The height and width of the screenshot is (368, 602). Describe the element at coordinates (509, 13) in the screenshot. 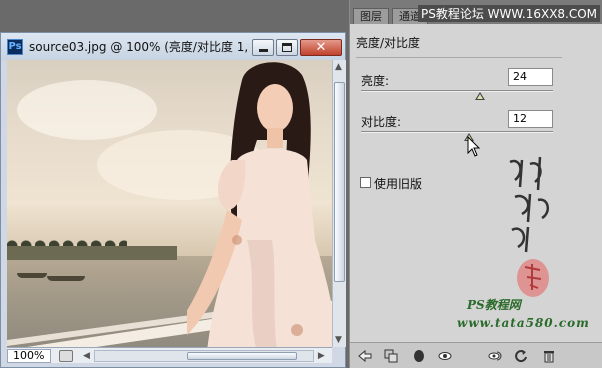

I see `watermark-top: PS教程论坛 WWW.16XX8.COM` at that location.